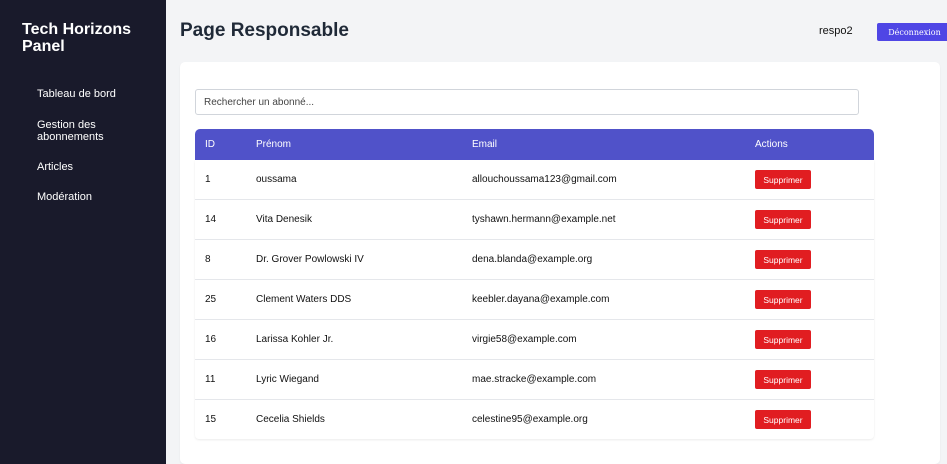  What do you see at coordinates (211, 299) in the screenshot?
I see `cell-id: 25` at bounding box center [211, 299].